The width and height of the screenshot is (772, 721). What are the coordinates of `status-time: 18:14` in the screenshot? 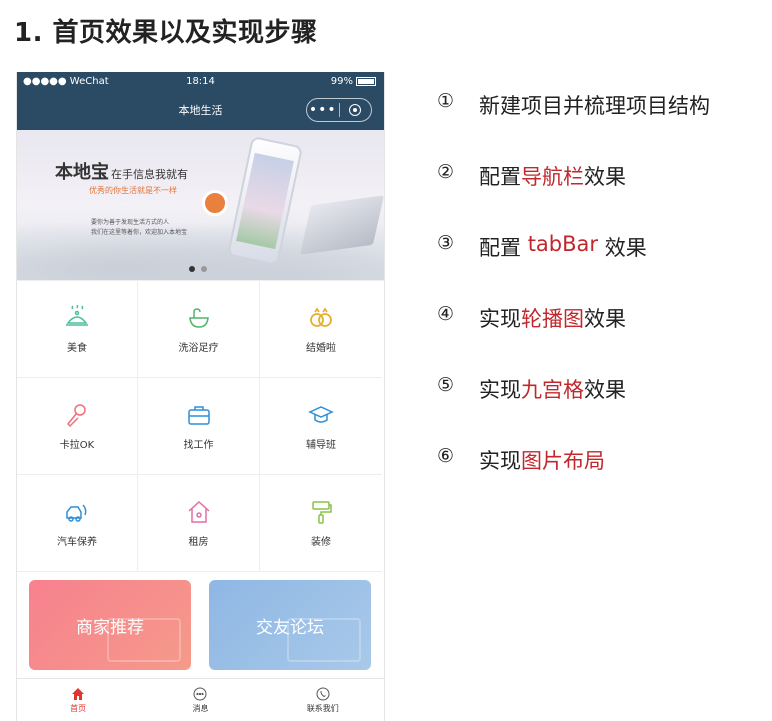 It's located at (200, 81).